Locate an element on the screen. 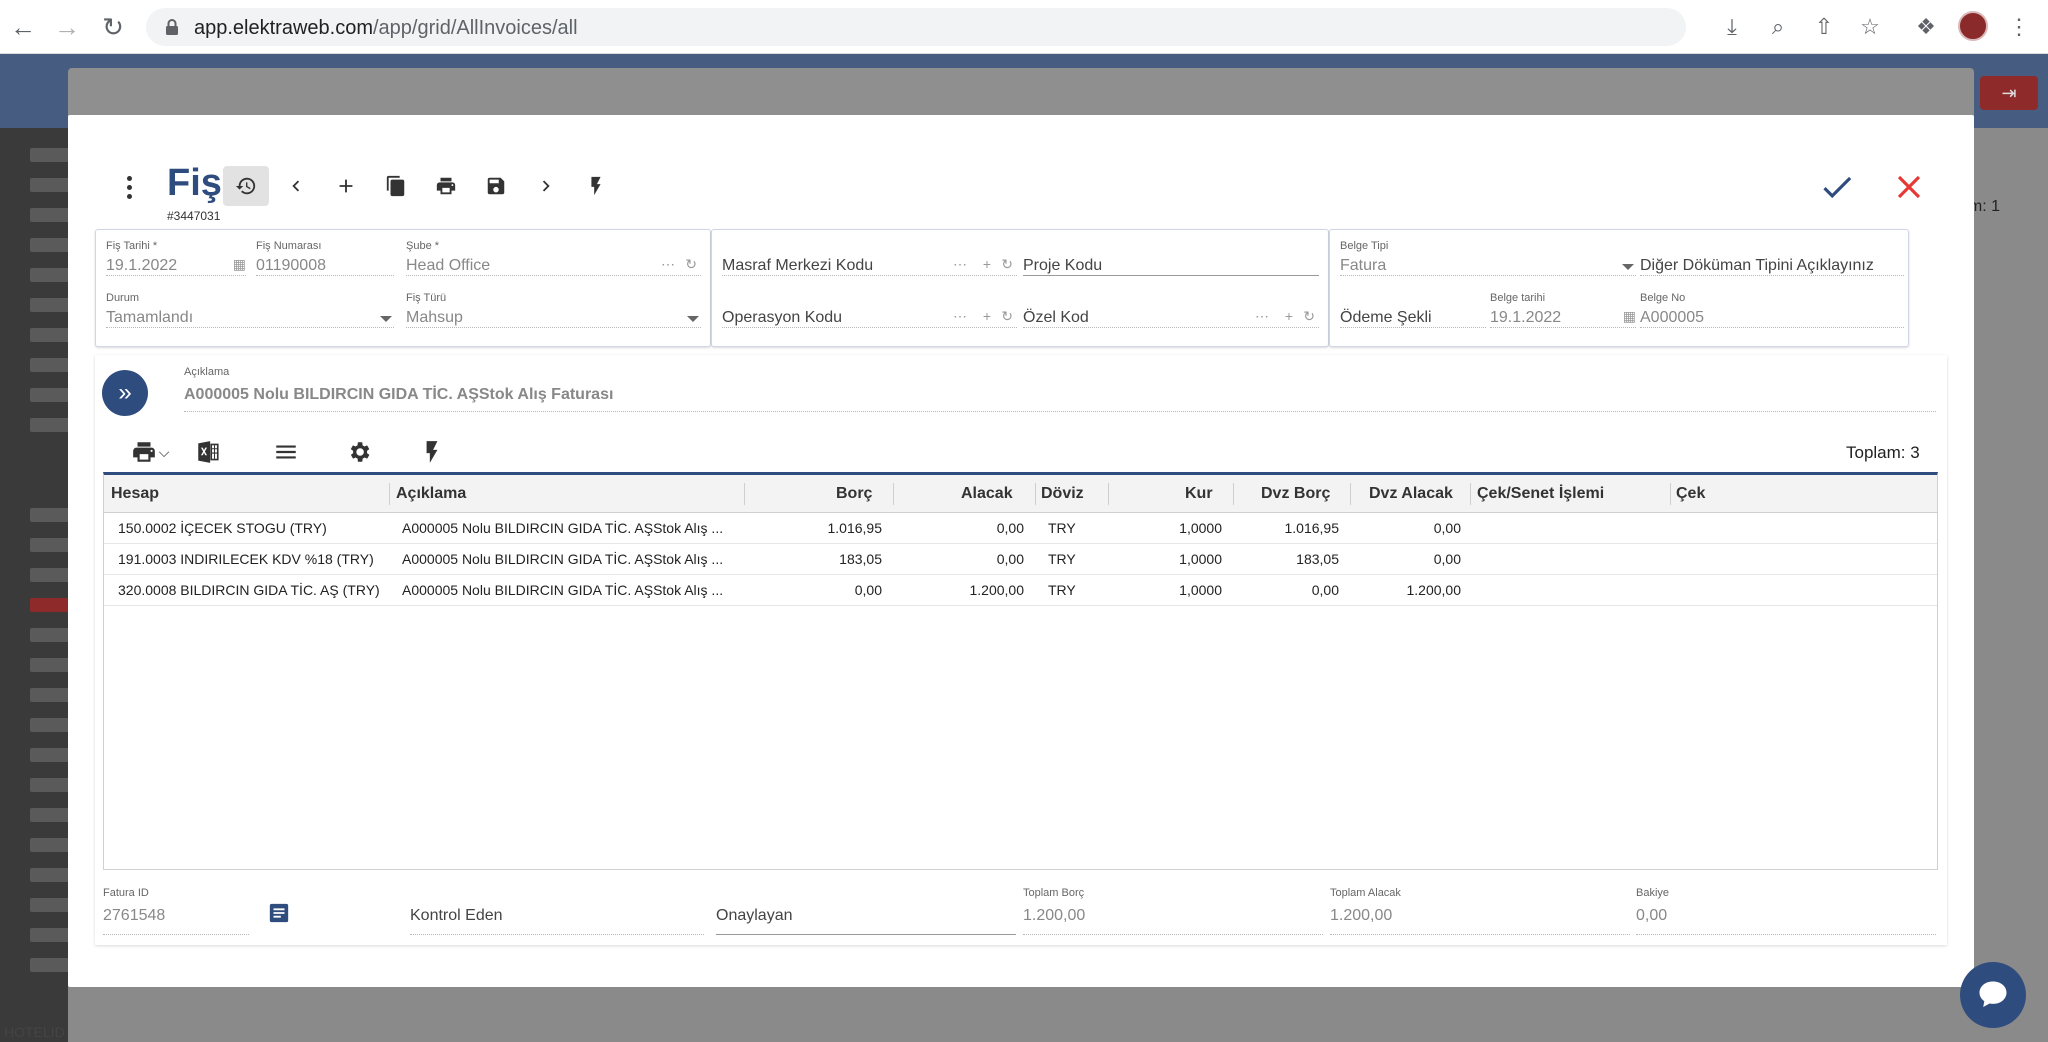  durum-field: Durum Tamamlandı is located at coordinates (250, 310).